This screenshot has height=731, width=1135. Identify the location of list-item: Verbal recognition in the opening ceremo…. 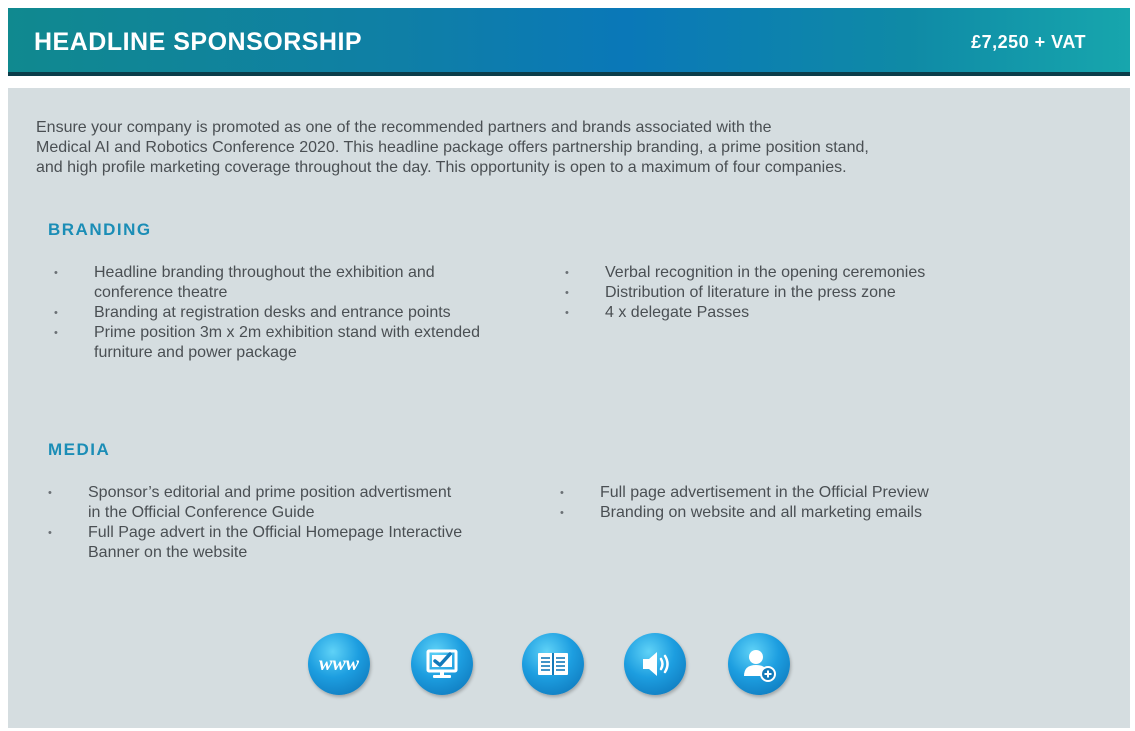
(815, 273).